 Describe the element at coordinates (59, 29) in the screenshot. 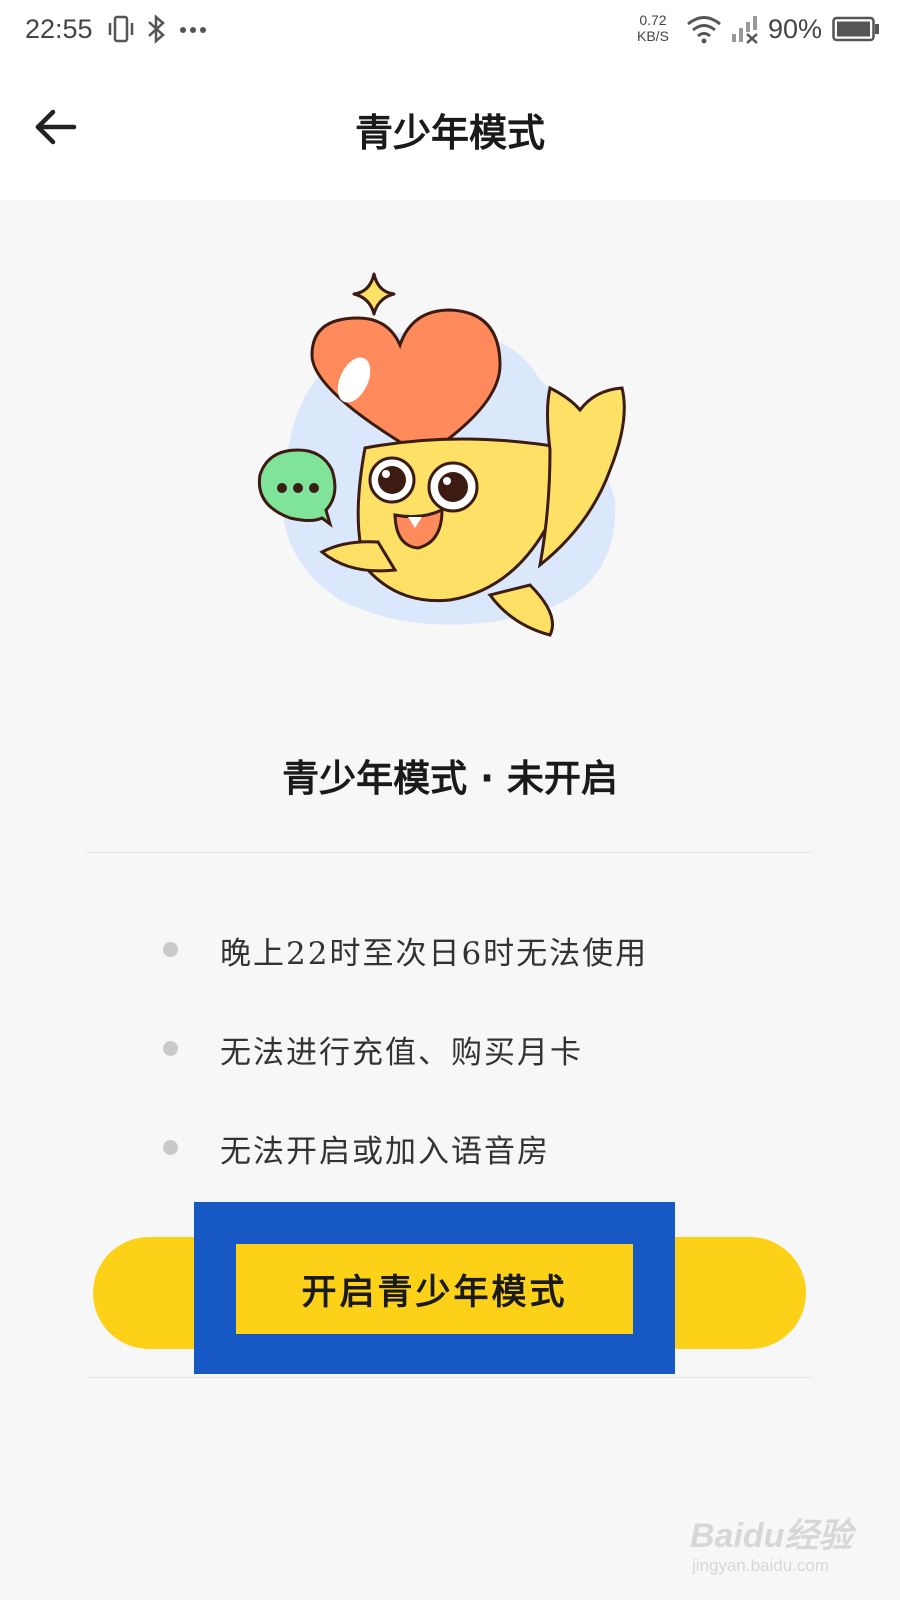

I see `status-time: 22:55` at that location.